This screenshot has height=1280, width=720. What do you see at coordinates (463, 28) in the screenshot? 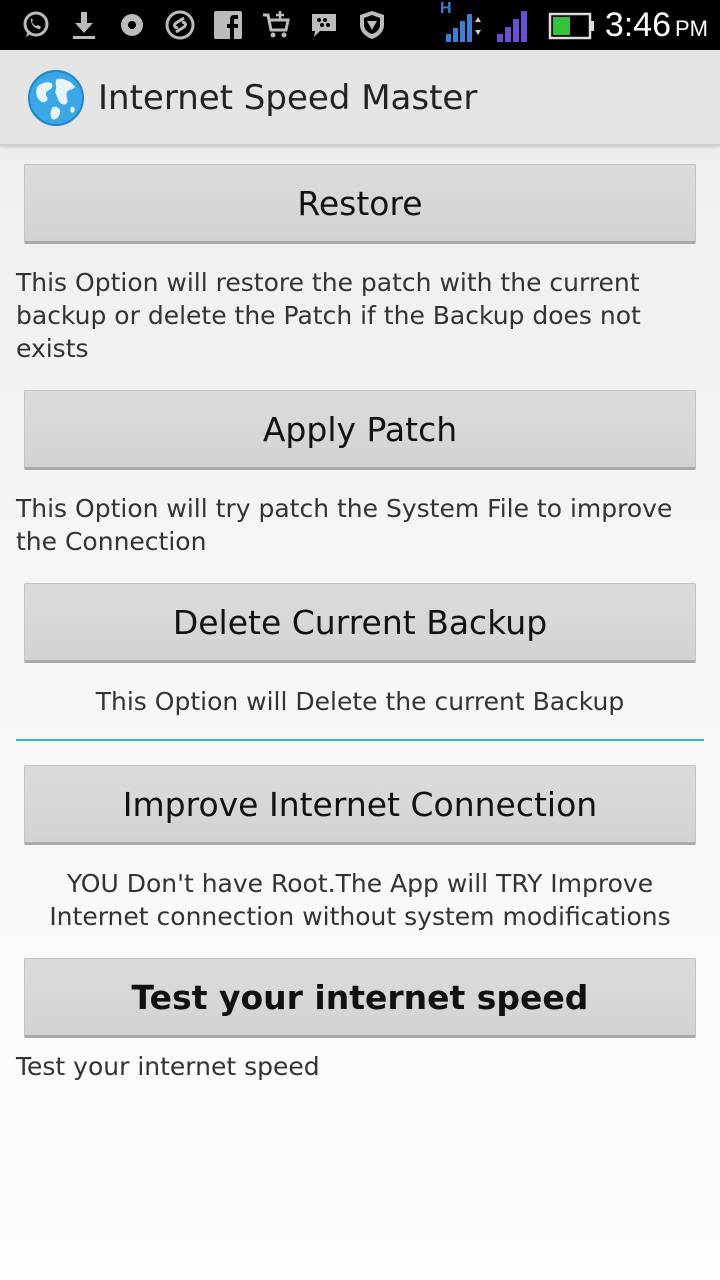
I see `network-h-icon` at bounding box center [463, 28].